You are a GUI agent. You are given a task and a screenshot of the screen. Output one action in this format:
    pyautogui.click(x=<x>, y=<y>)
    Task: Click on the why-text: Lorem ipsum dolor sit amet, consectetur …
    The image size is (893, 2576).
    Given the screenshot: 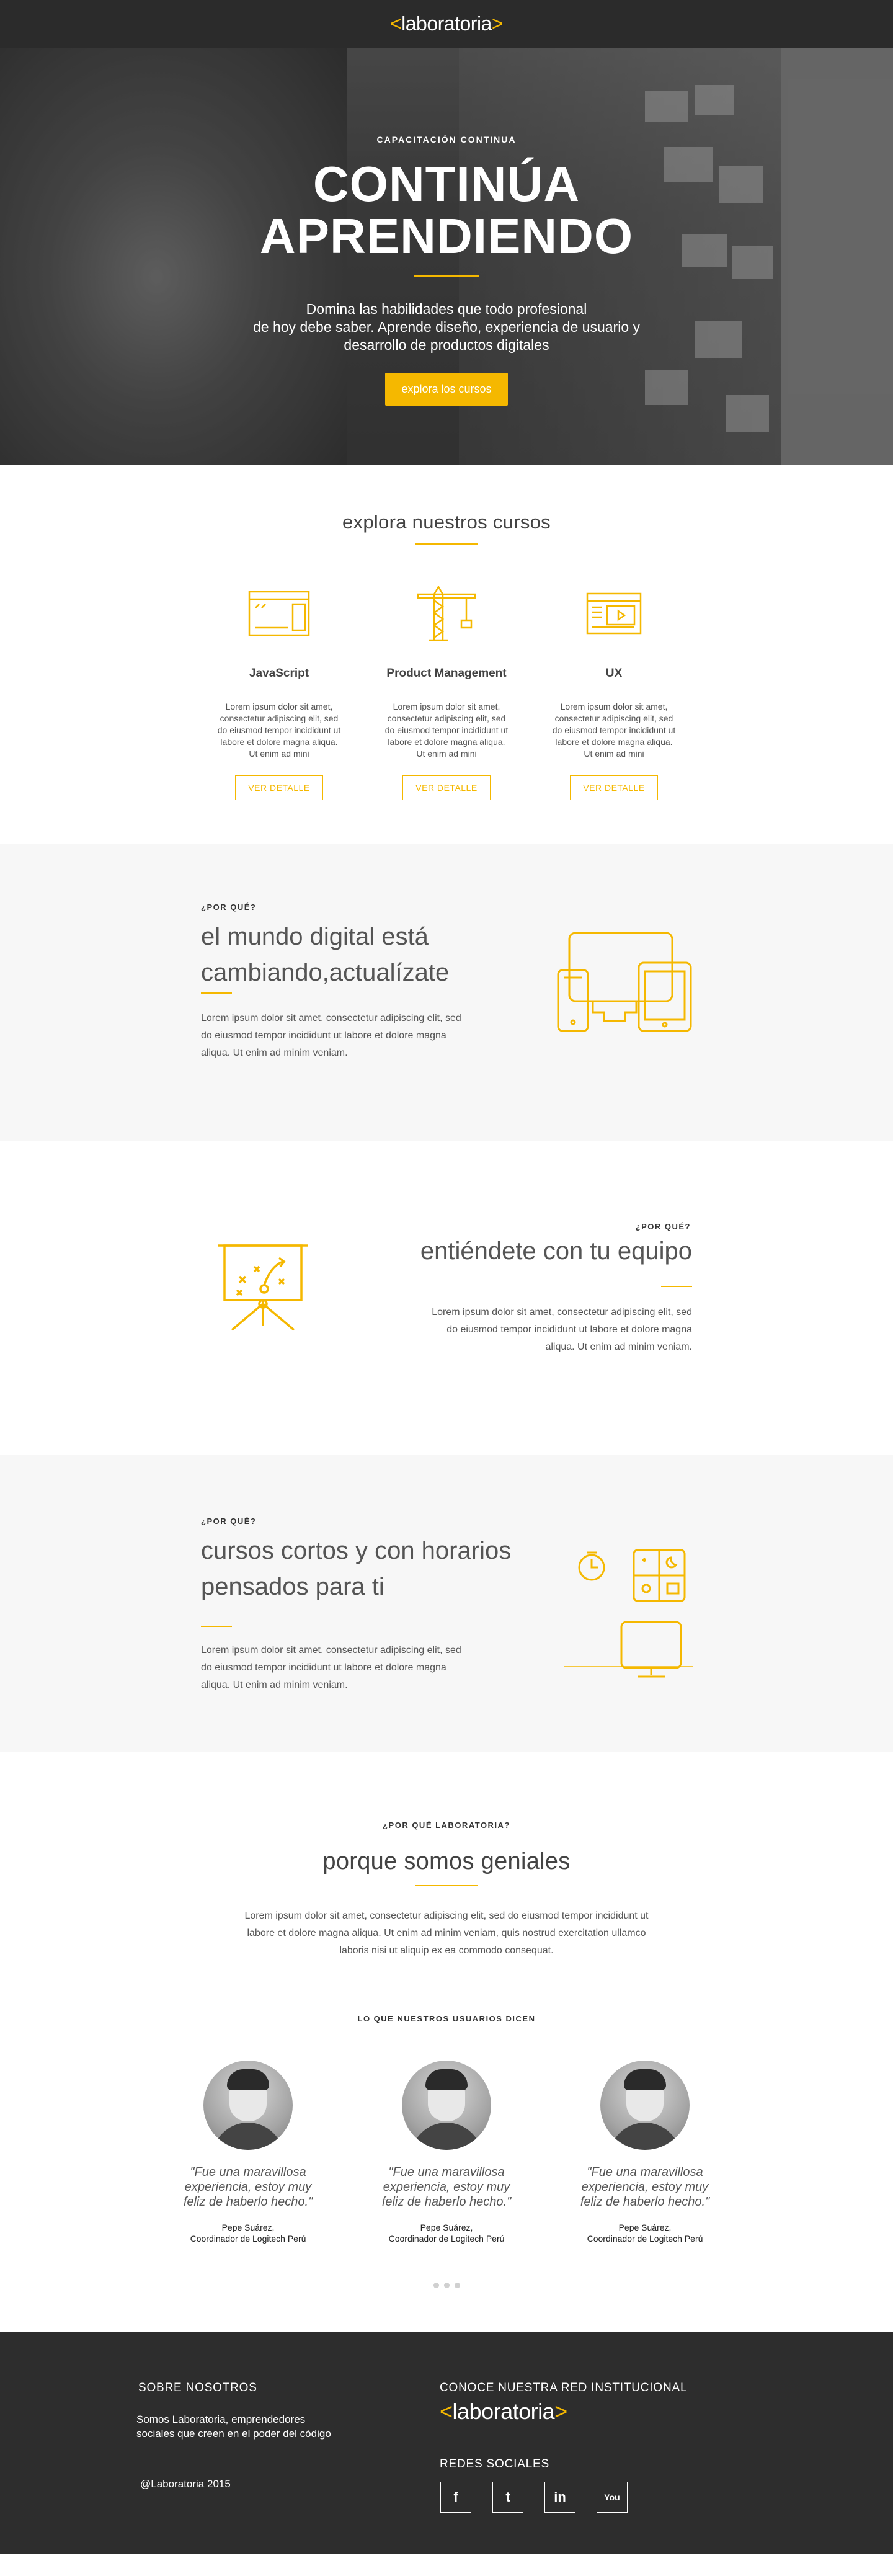 What is the action you would take?
    pyautogui.click(x=446, y=1933)
    